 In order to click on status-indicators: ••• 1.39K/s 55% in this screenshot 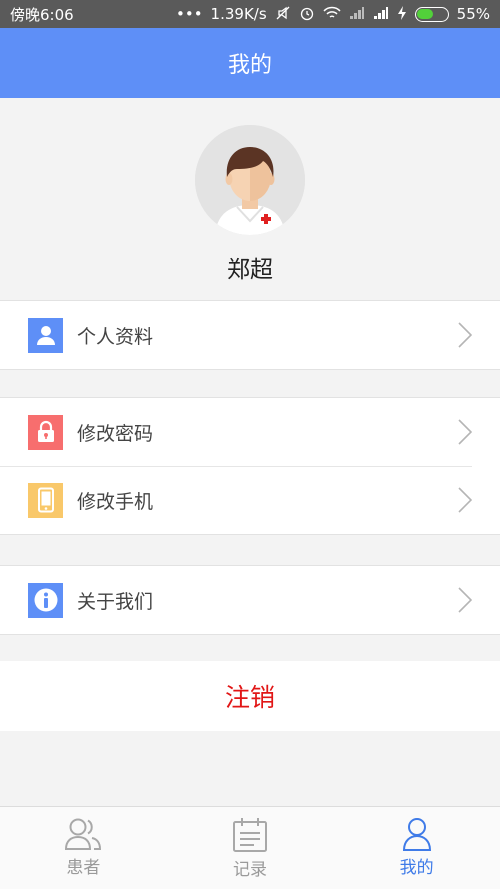, I will do `click(333, 14)`.